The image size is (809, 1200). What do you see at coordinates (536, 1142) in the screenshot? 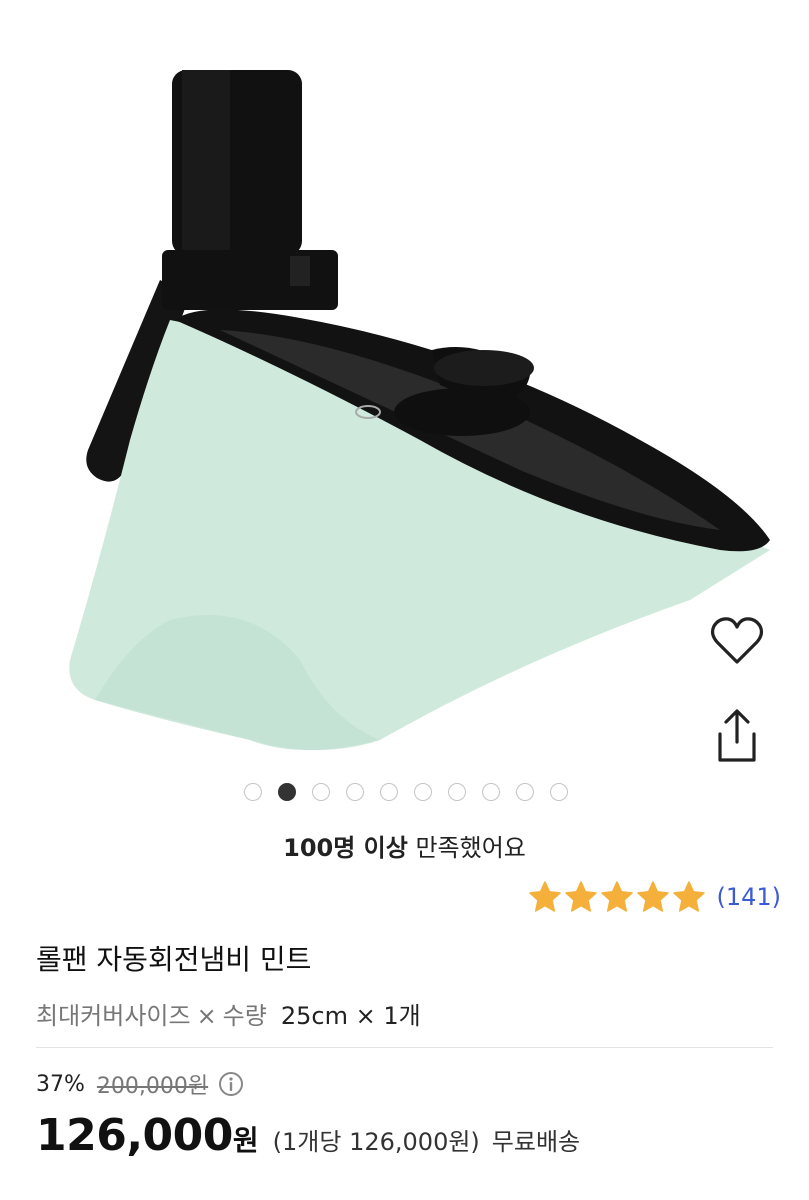
I see `shipping-info: 무료배송` at bounding box center [536, 1142].